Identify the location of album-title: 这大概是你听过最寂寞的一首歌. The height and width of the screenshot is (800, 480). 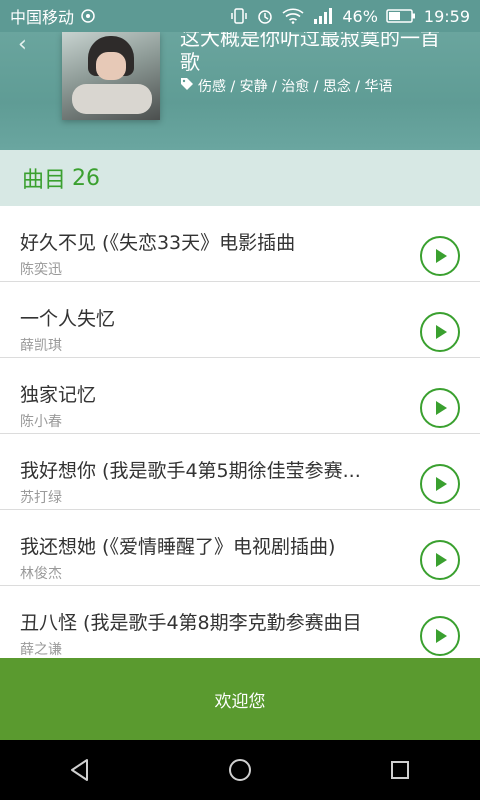
(310, 53).